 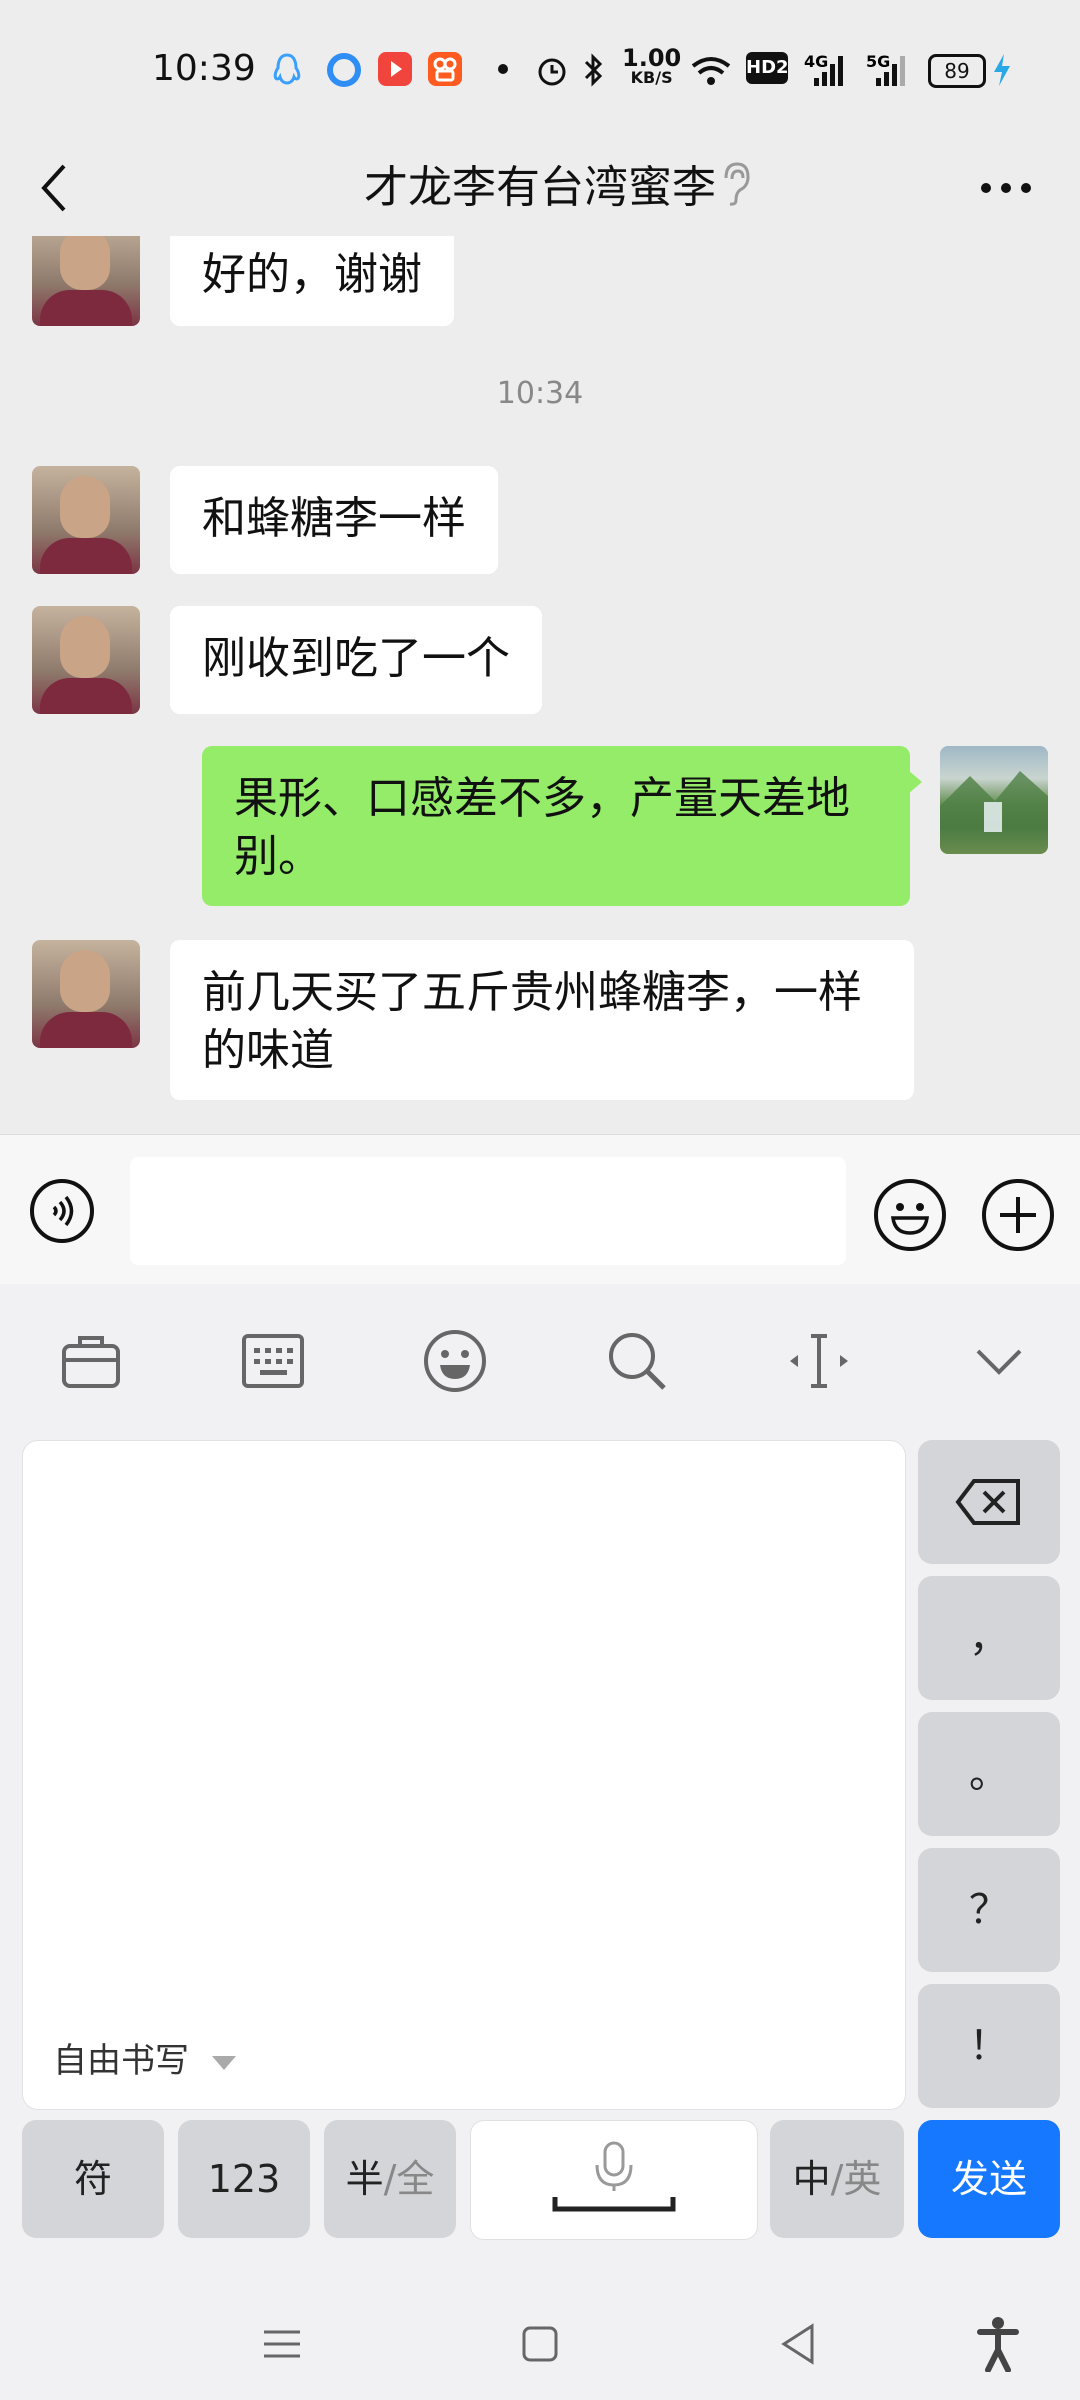 What do you see at coordinates (798, 2344) in the screenshot?
I see `back-nav-icon` at bounding box center [798, 2344].